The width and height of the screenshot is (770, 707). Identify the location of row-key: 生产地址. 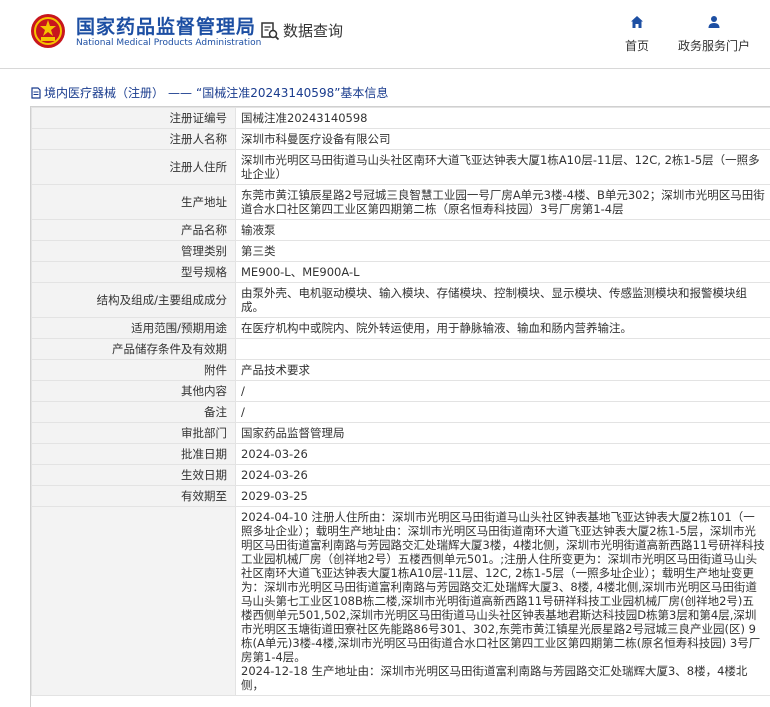
(134, 202).